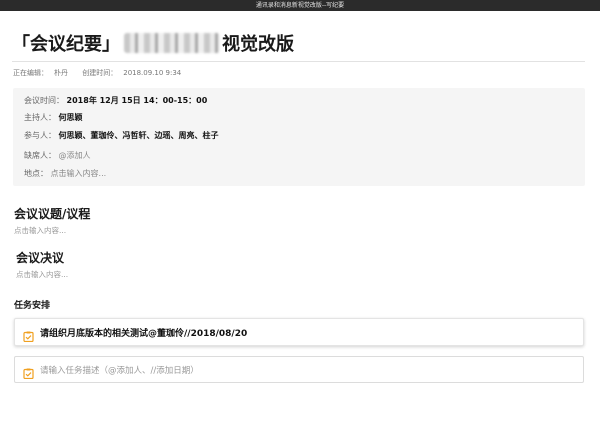 Image resolution: width=600 pixels, height=439 pixels. What do you see at coordinates (40, 258) in the screenshot?
I see `resolution-heading: 会议决议` at bounding box center [40, 258].